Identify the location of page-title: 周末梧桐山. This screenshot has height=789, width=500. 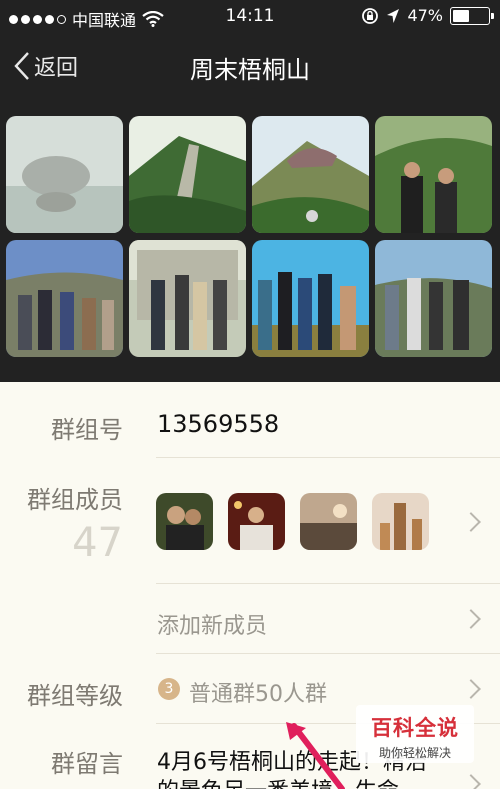
(250, 70).